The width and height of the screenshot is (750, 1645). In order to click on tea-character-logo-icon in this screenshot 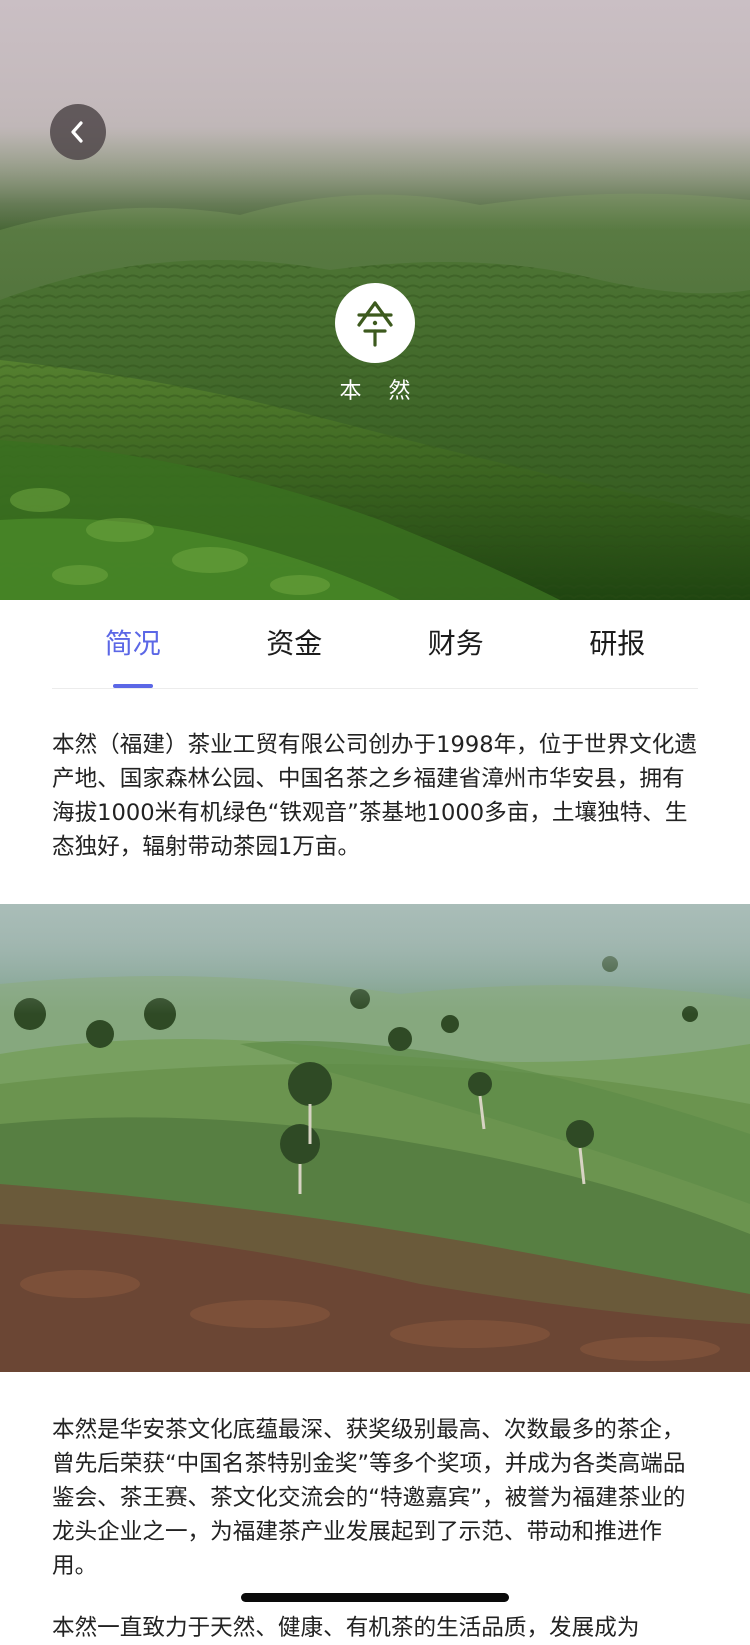, I will do `click(375, 324)`.